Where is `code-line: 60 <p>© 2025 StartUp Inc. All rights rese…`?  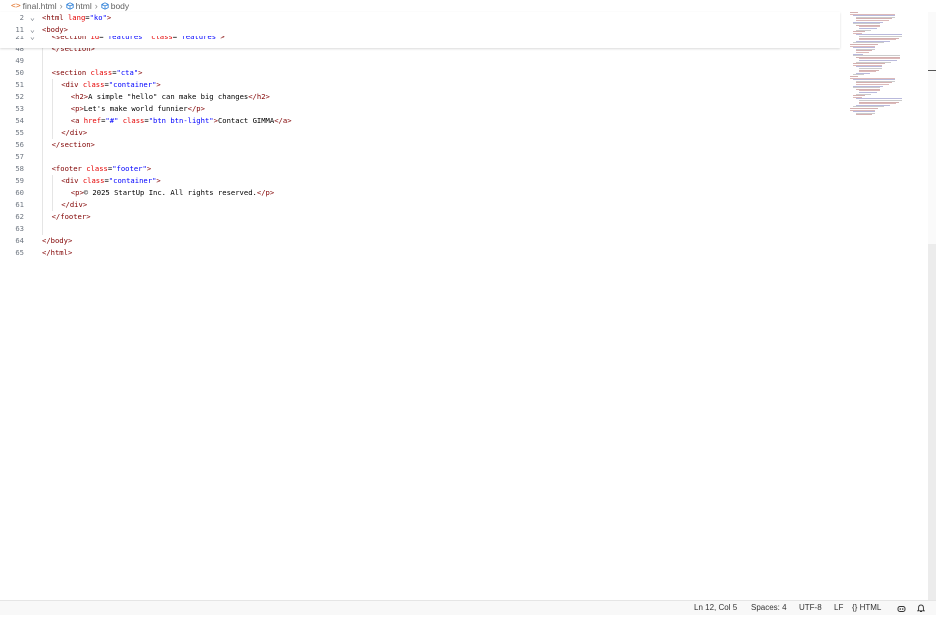 code-line: 60 <p>© 2025 StartUp Inc. All rights rese… is located at coordinates (420, 193).